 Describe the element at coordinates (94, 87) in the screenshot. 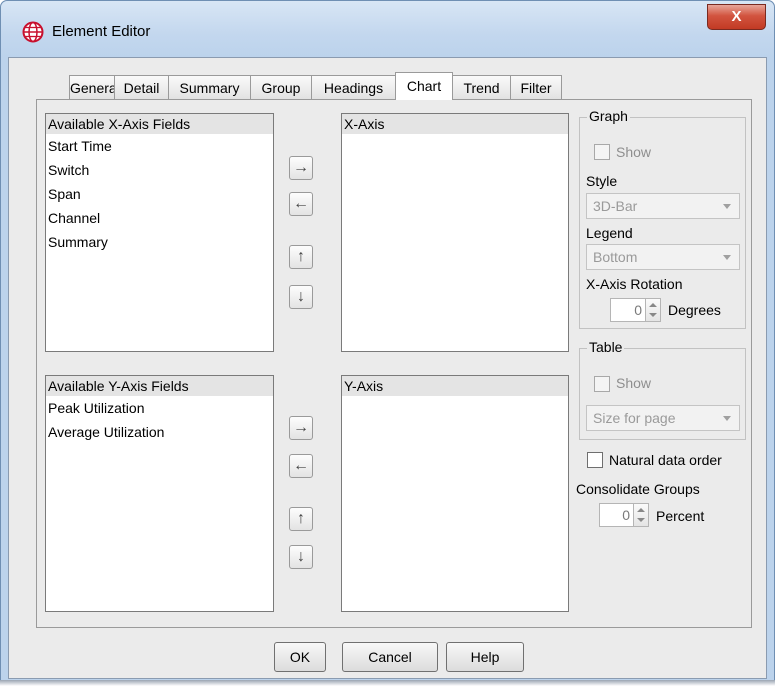

I see `tab-general: General` at that location.